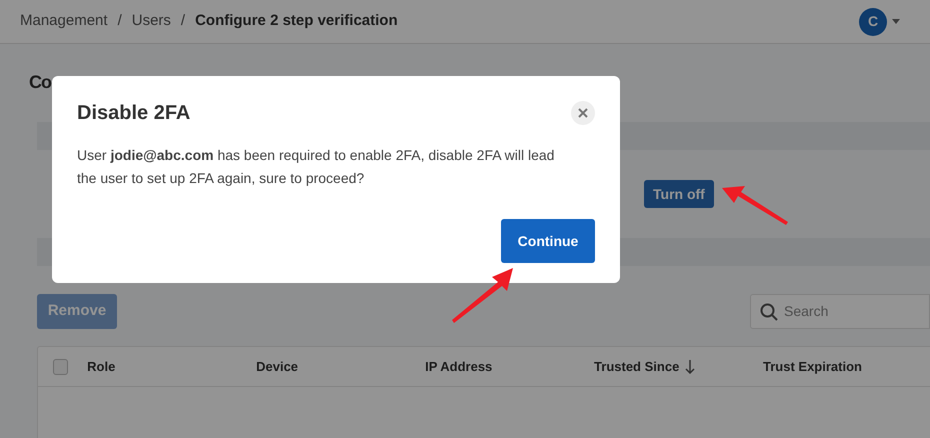 The image size is (930, 438). What do you see at coordinates (679, 194) in the screenshot?
I see `turn-off-button: Turn off` at bounding box center [679, 194].